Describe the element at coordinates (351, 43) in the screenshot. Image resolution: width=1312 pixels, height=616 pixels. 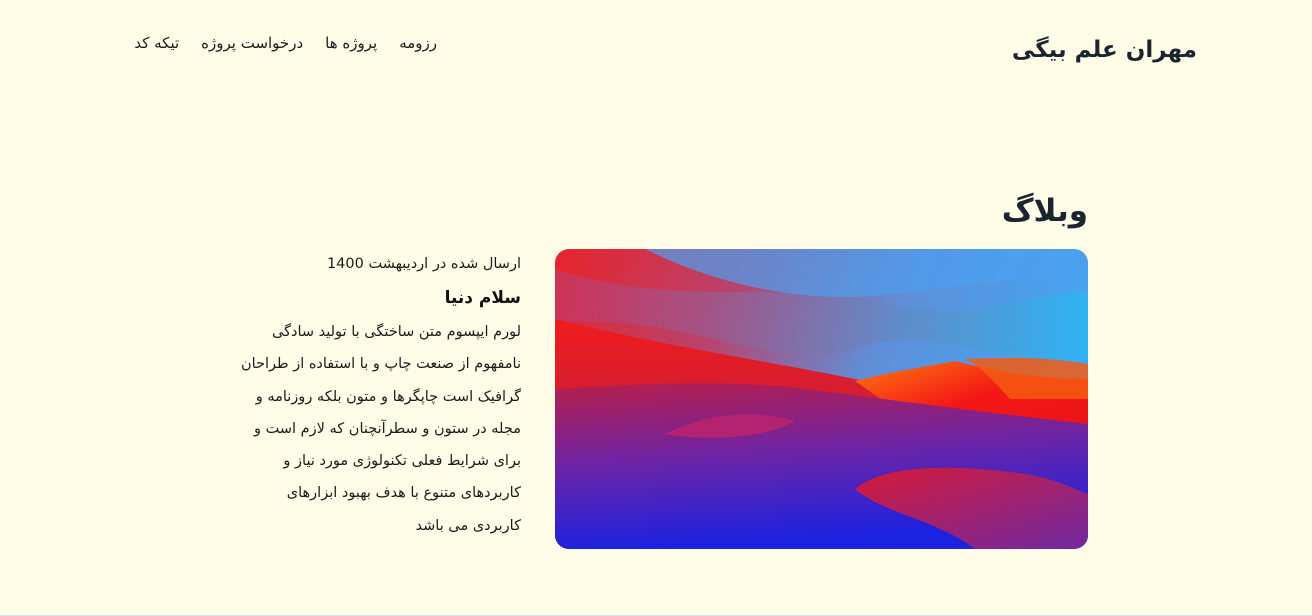
I see `nav-link-projects: پروژه ها` at that location.